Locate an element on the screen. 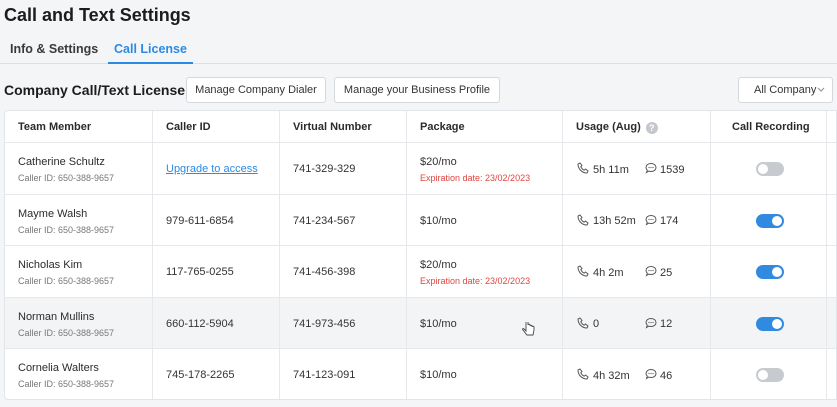  usage-call-value: 4h 32m is located at coordinates (611, 375).